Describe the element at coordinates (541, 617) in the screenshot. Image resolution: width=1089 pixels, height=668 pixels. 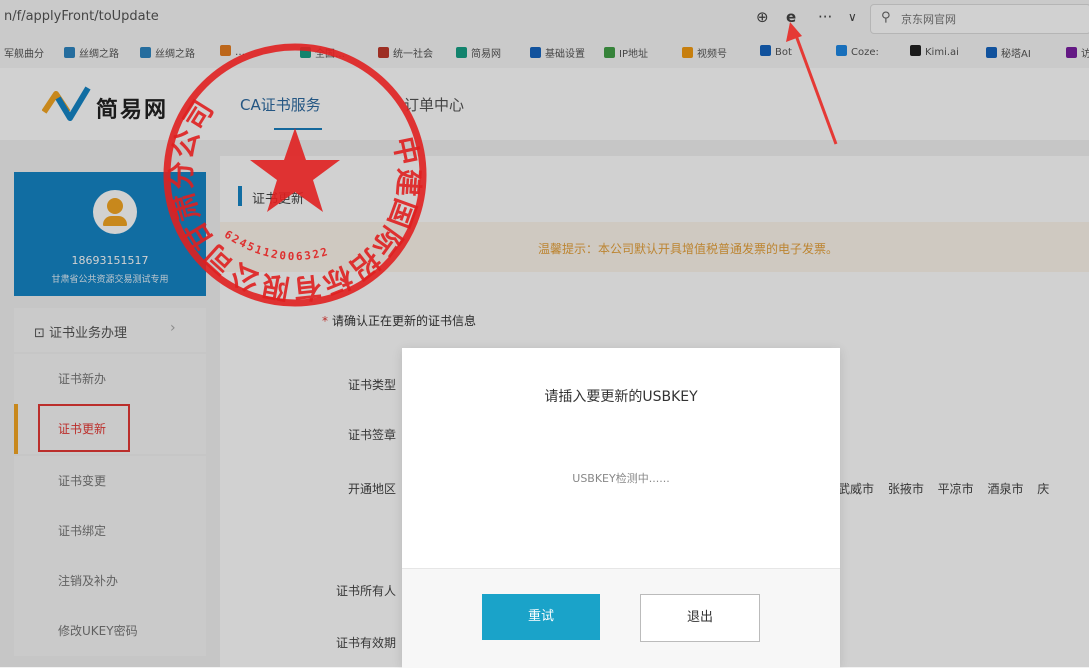
I see `retry-button: 重试` at that location.